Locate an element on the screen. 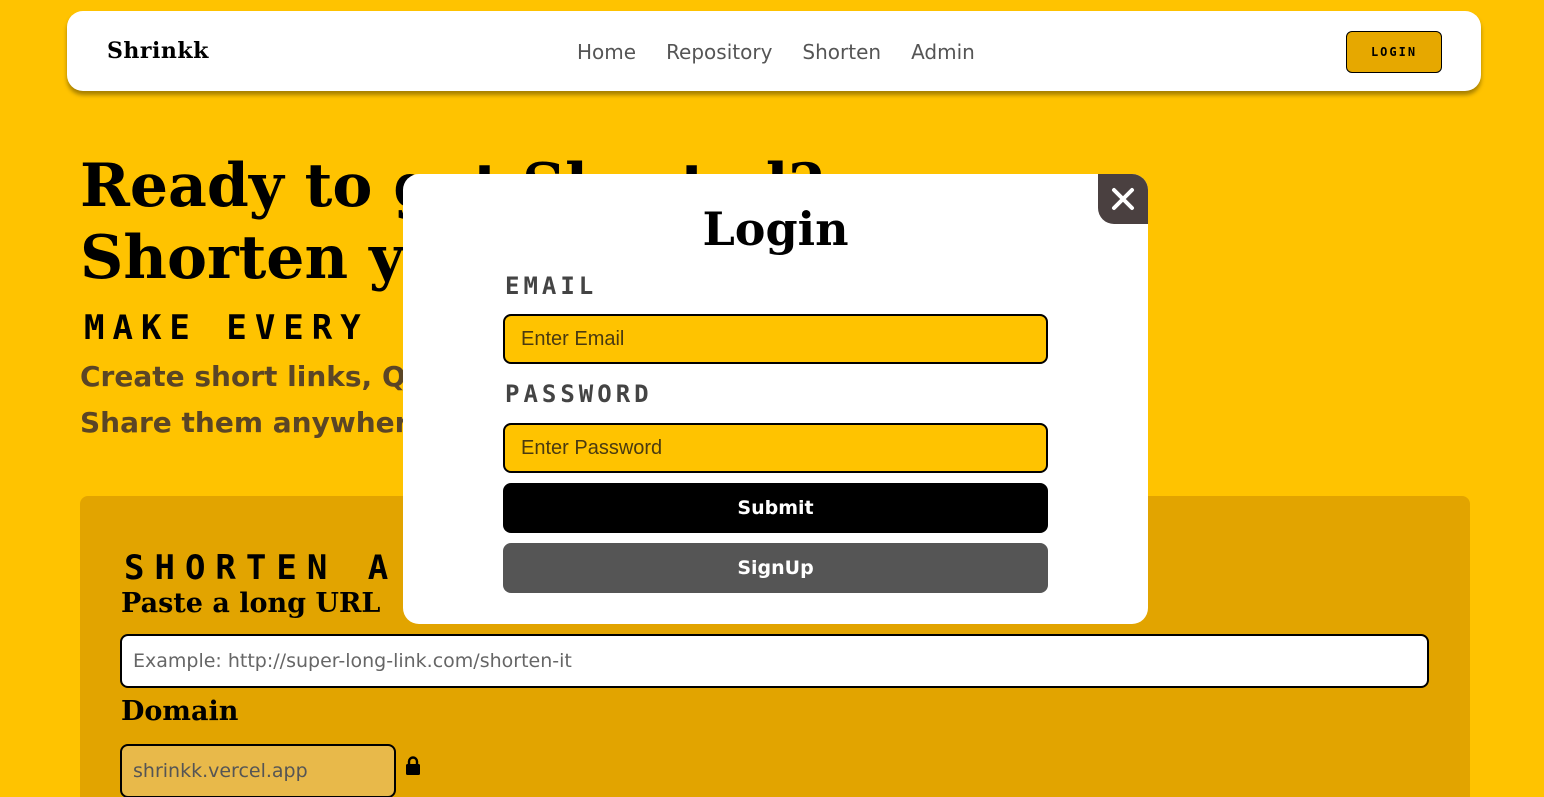  url-label: Paste a long URL is located at coordinates (251, 603).